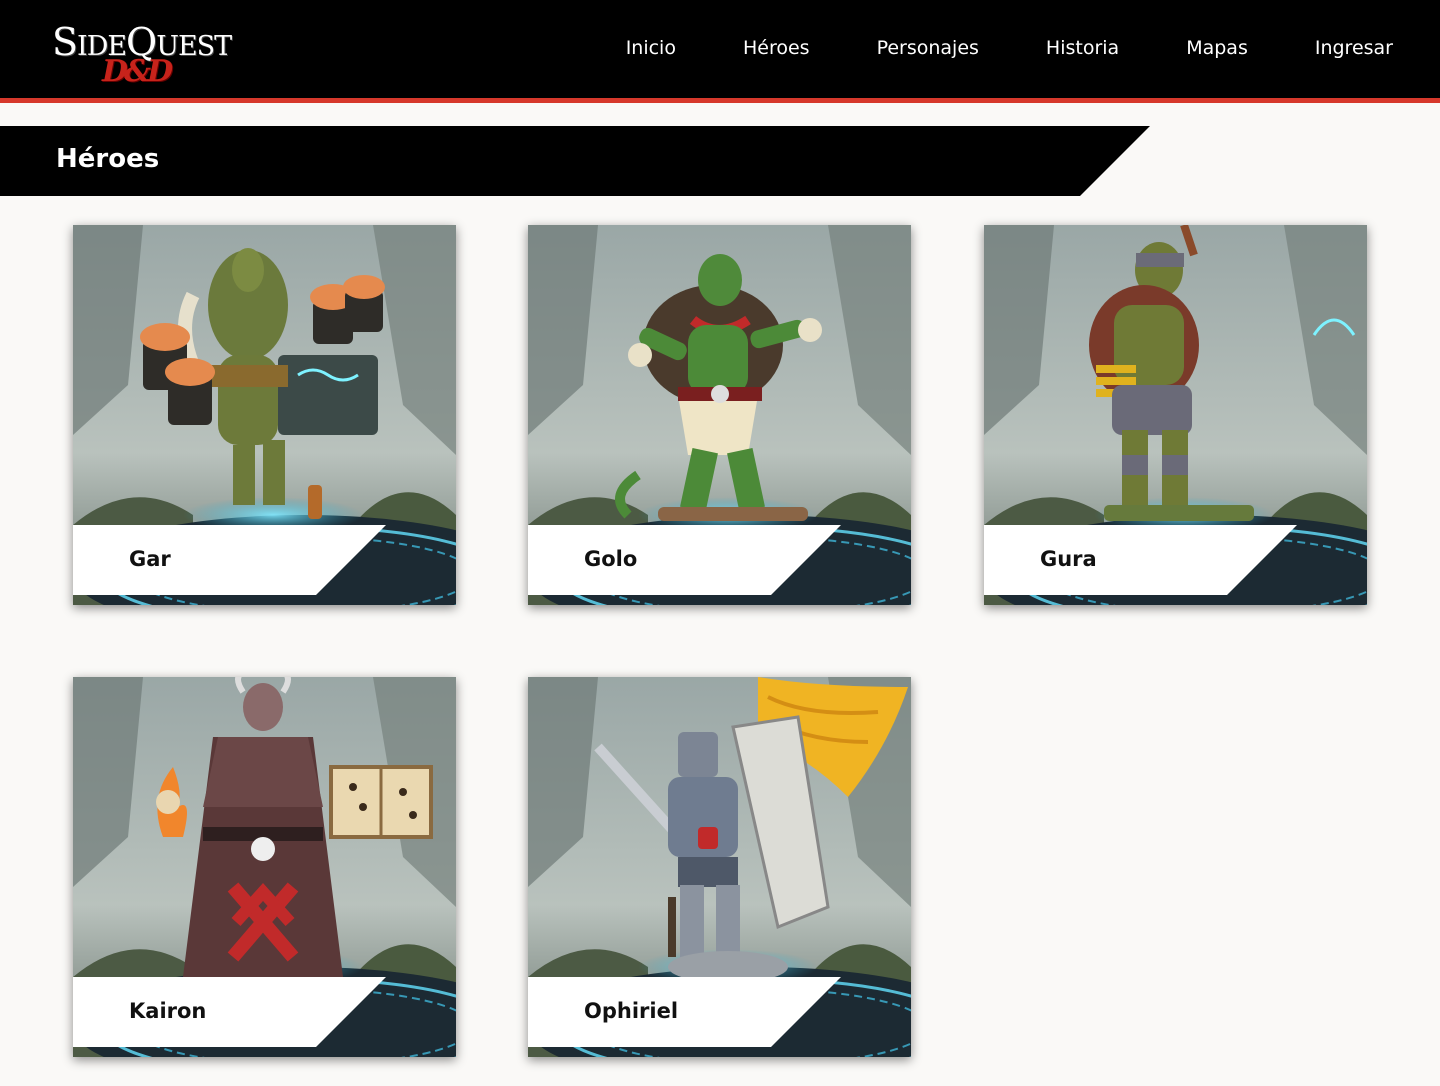  What do you see at coordinates (264, 415) in the screenshot?
I see `hero-card-gar: Gar` at bounding box center [264, 415].